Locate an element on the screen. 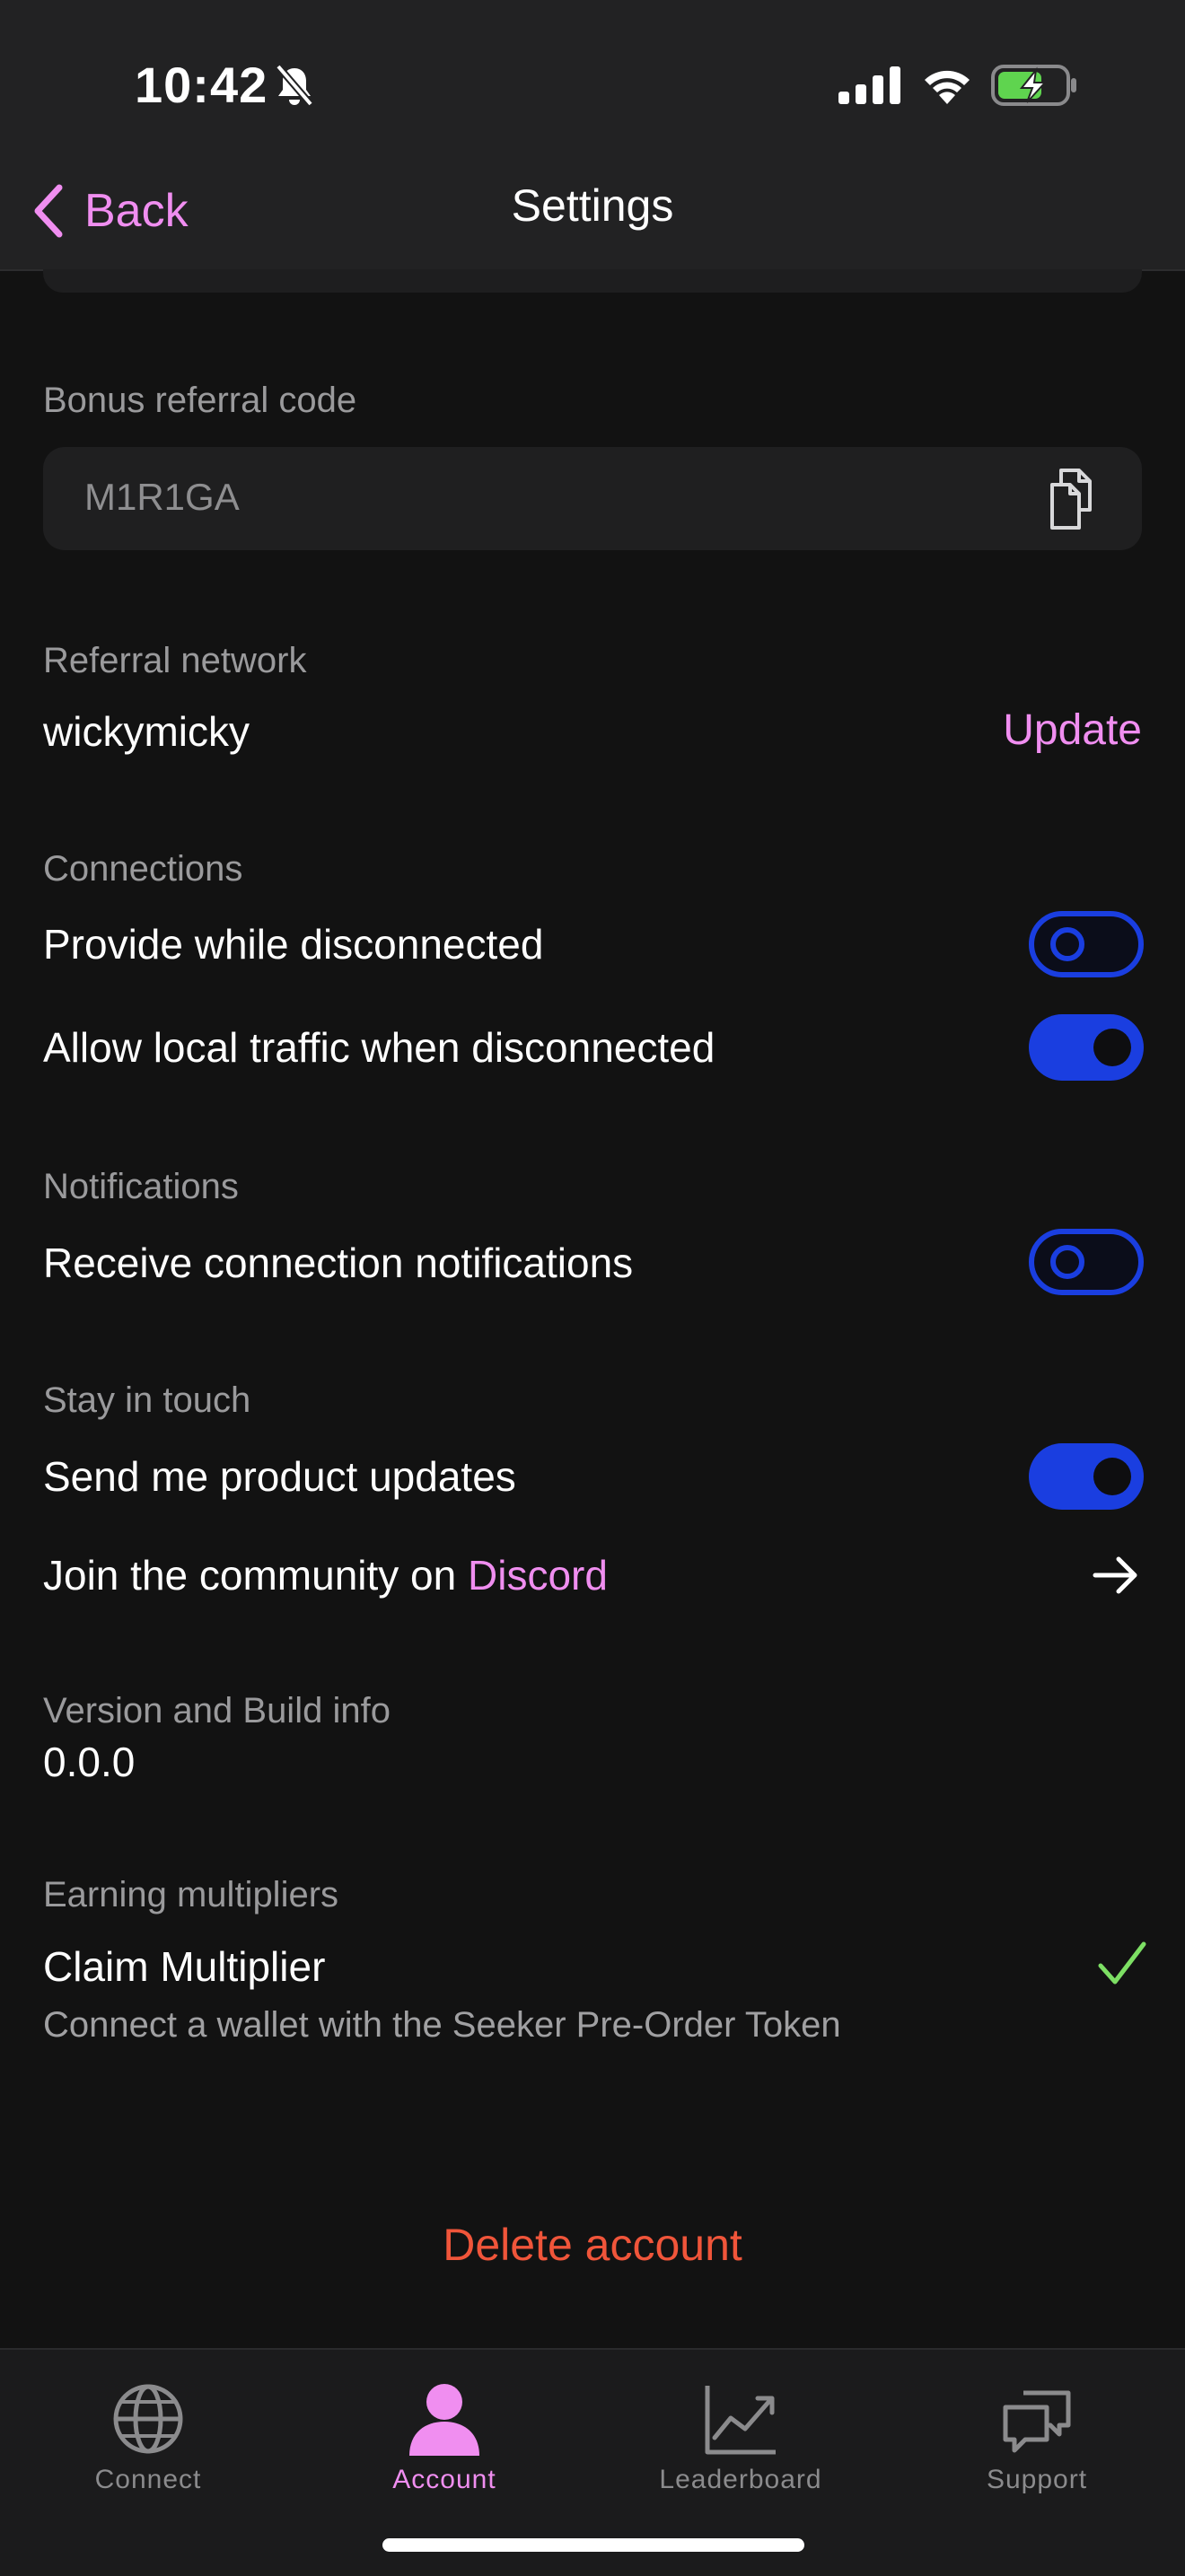  arrow-right-icon is located at coordinates (1116, 1575).